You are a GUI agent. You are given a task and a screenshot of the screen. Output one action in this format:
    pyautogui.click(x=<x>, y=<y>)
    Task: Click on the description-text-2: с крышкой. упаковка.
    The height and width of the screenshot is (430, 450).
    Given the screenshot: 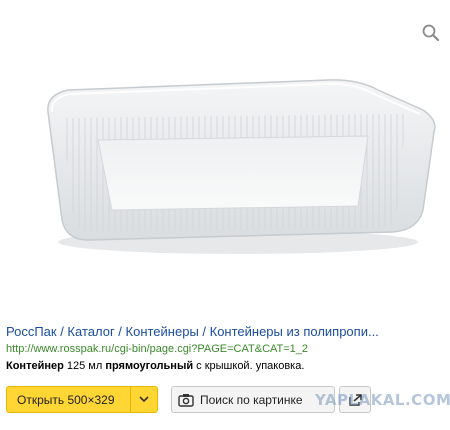 What is the action you would take?
    pyautogui.click(x=249, y=366)
    